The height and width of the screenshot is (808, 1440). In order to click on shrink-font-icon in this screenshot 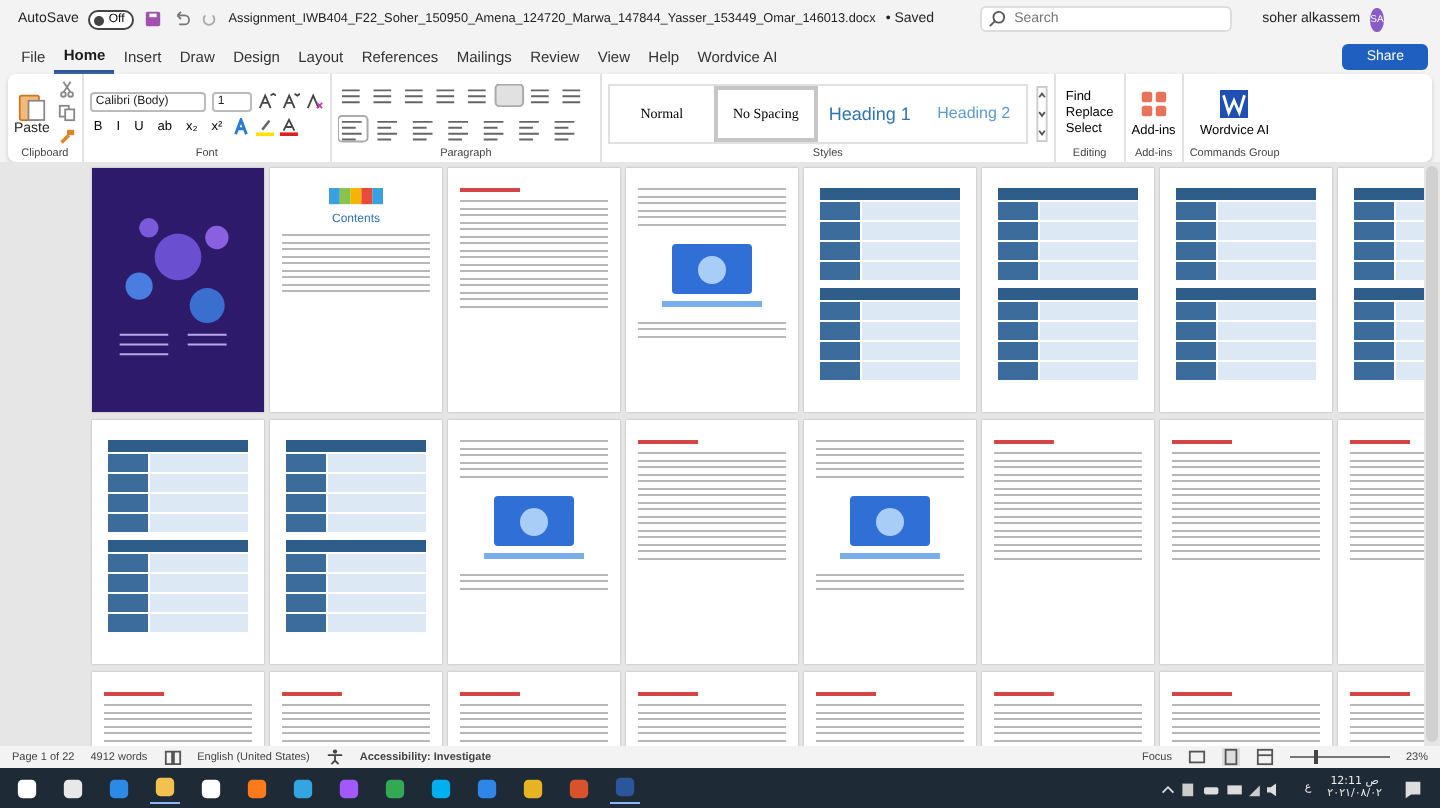, I will do `click(290, 101)`.